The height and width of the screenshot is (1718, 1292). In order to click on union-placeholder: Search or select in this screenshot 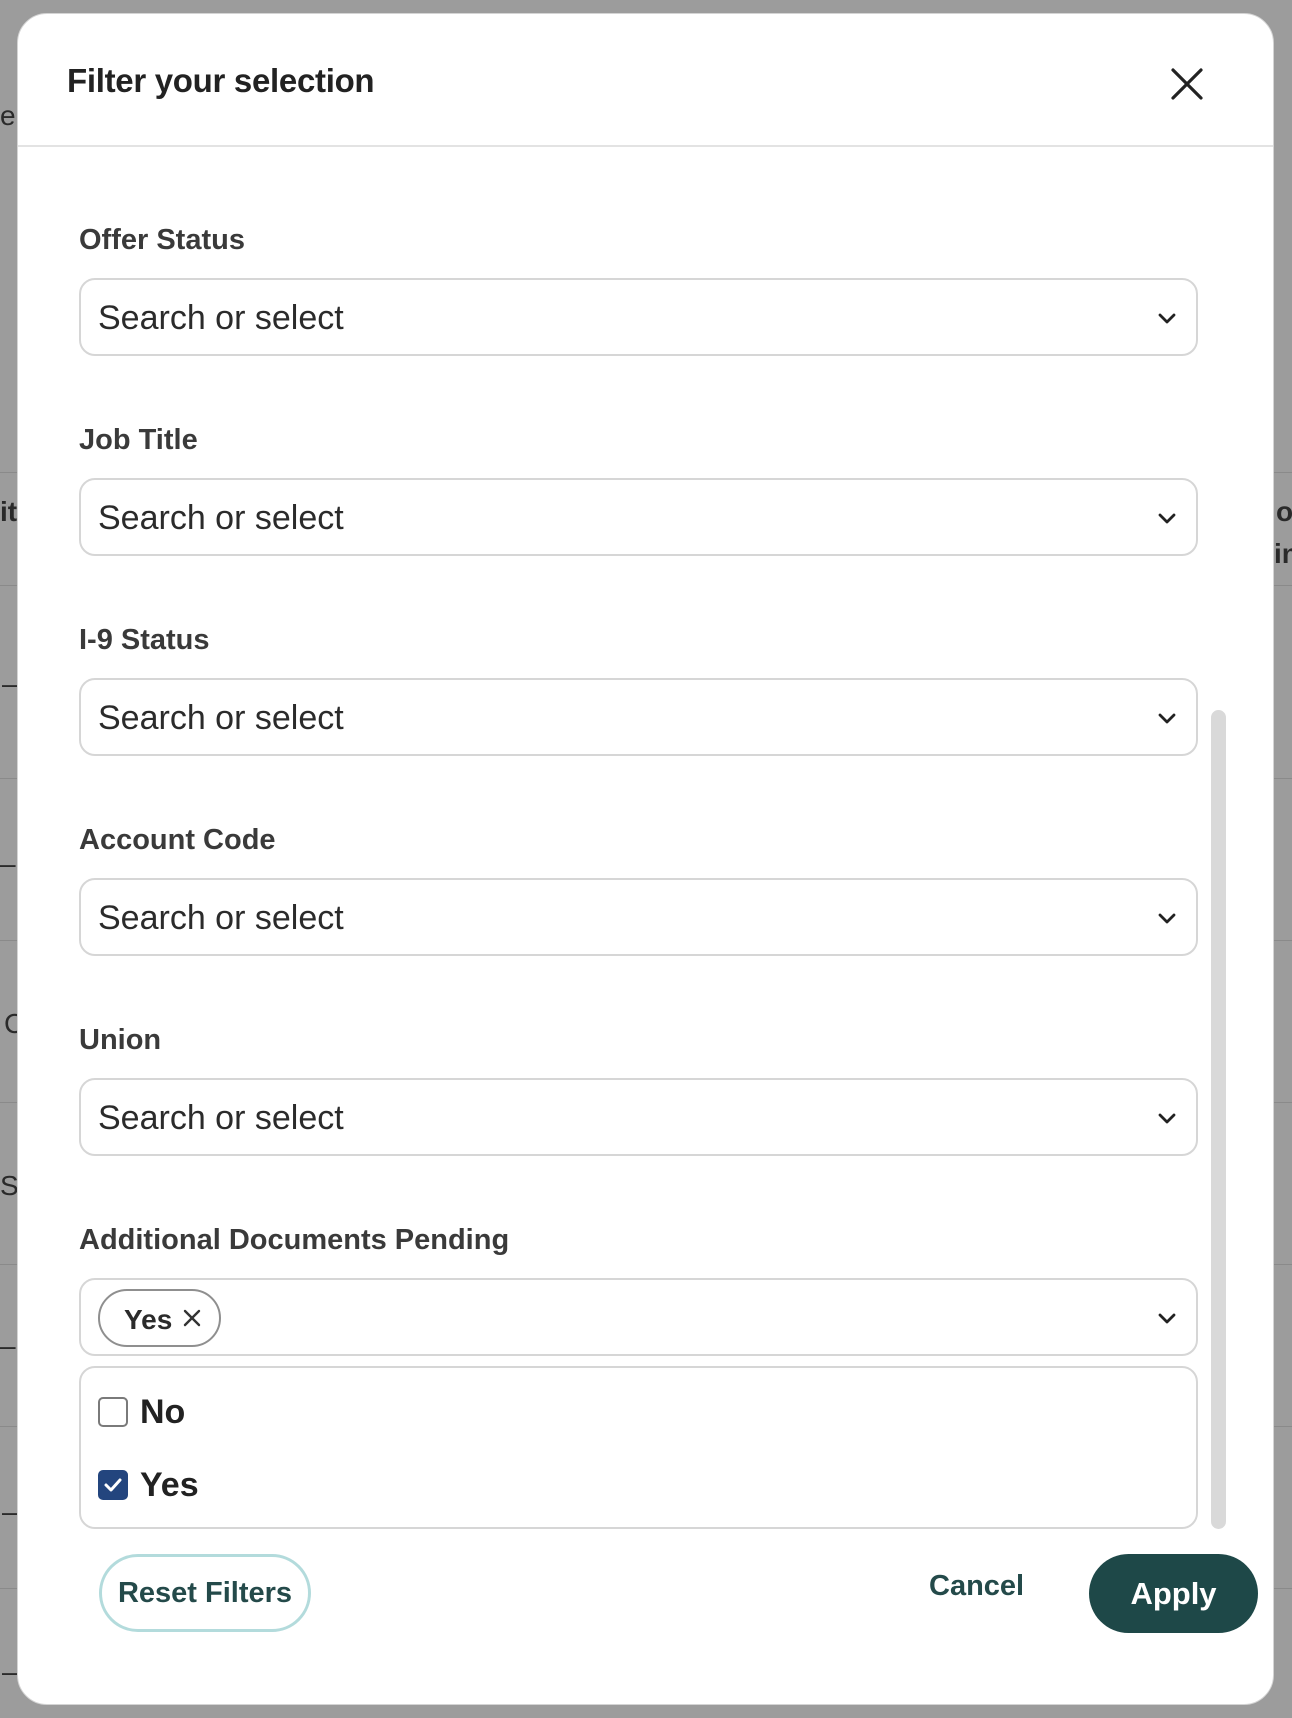, I will do `click(221, 1118)`.